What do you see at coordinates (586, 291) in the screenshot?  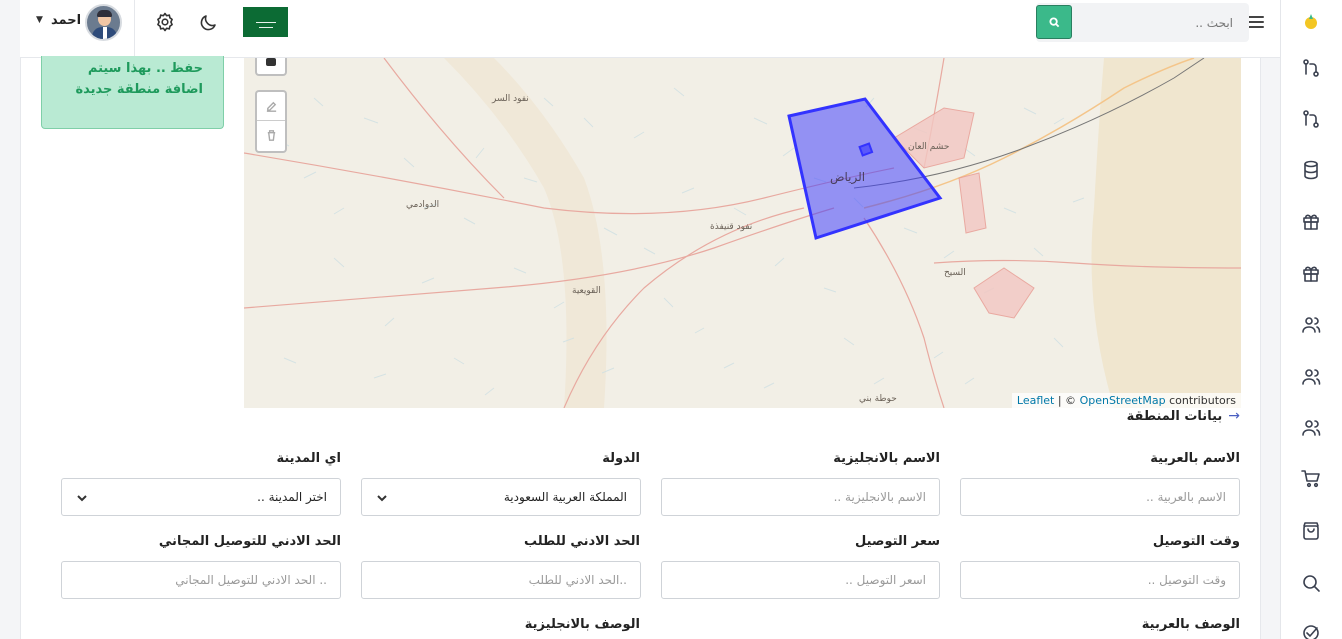 I see `map-label-quwayiyah: القويعية` at bounding box center [586, 291].